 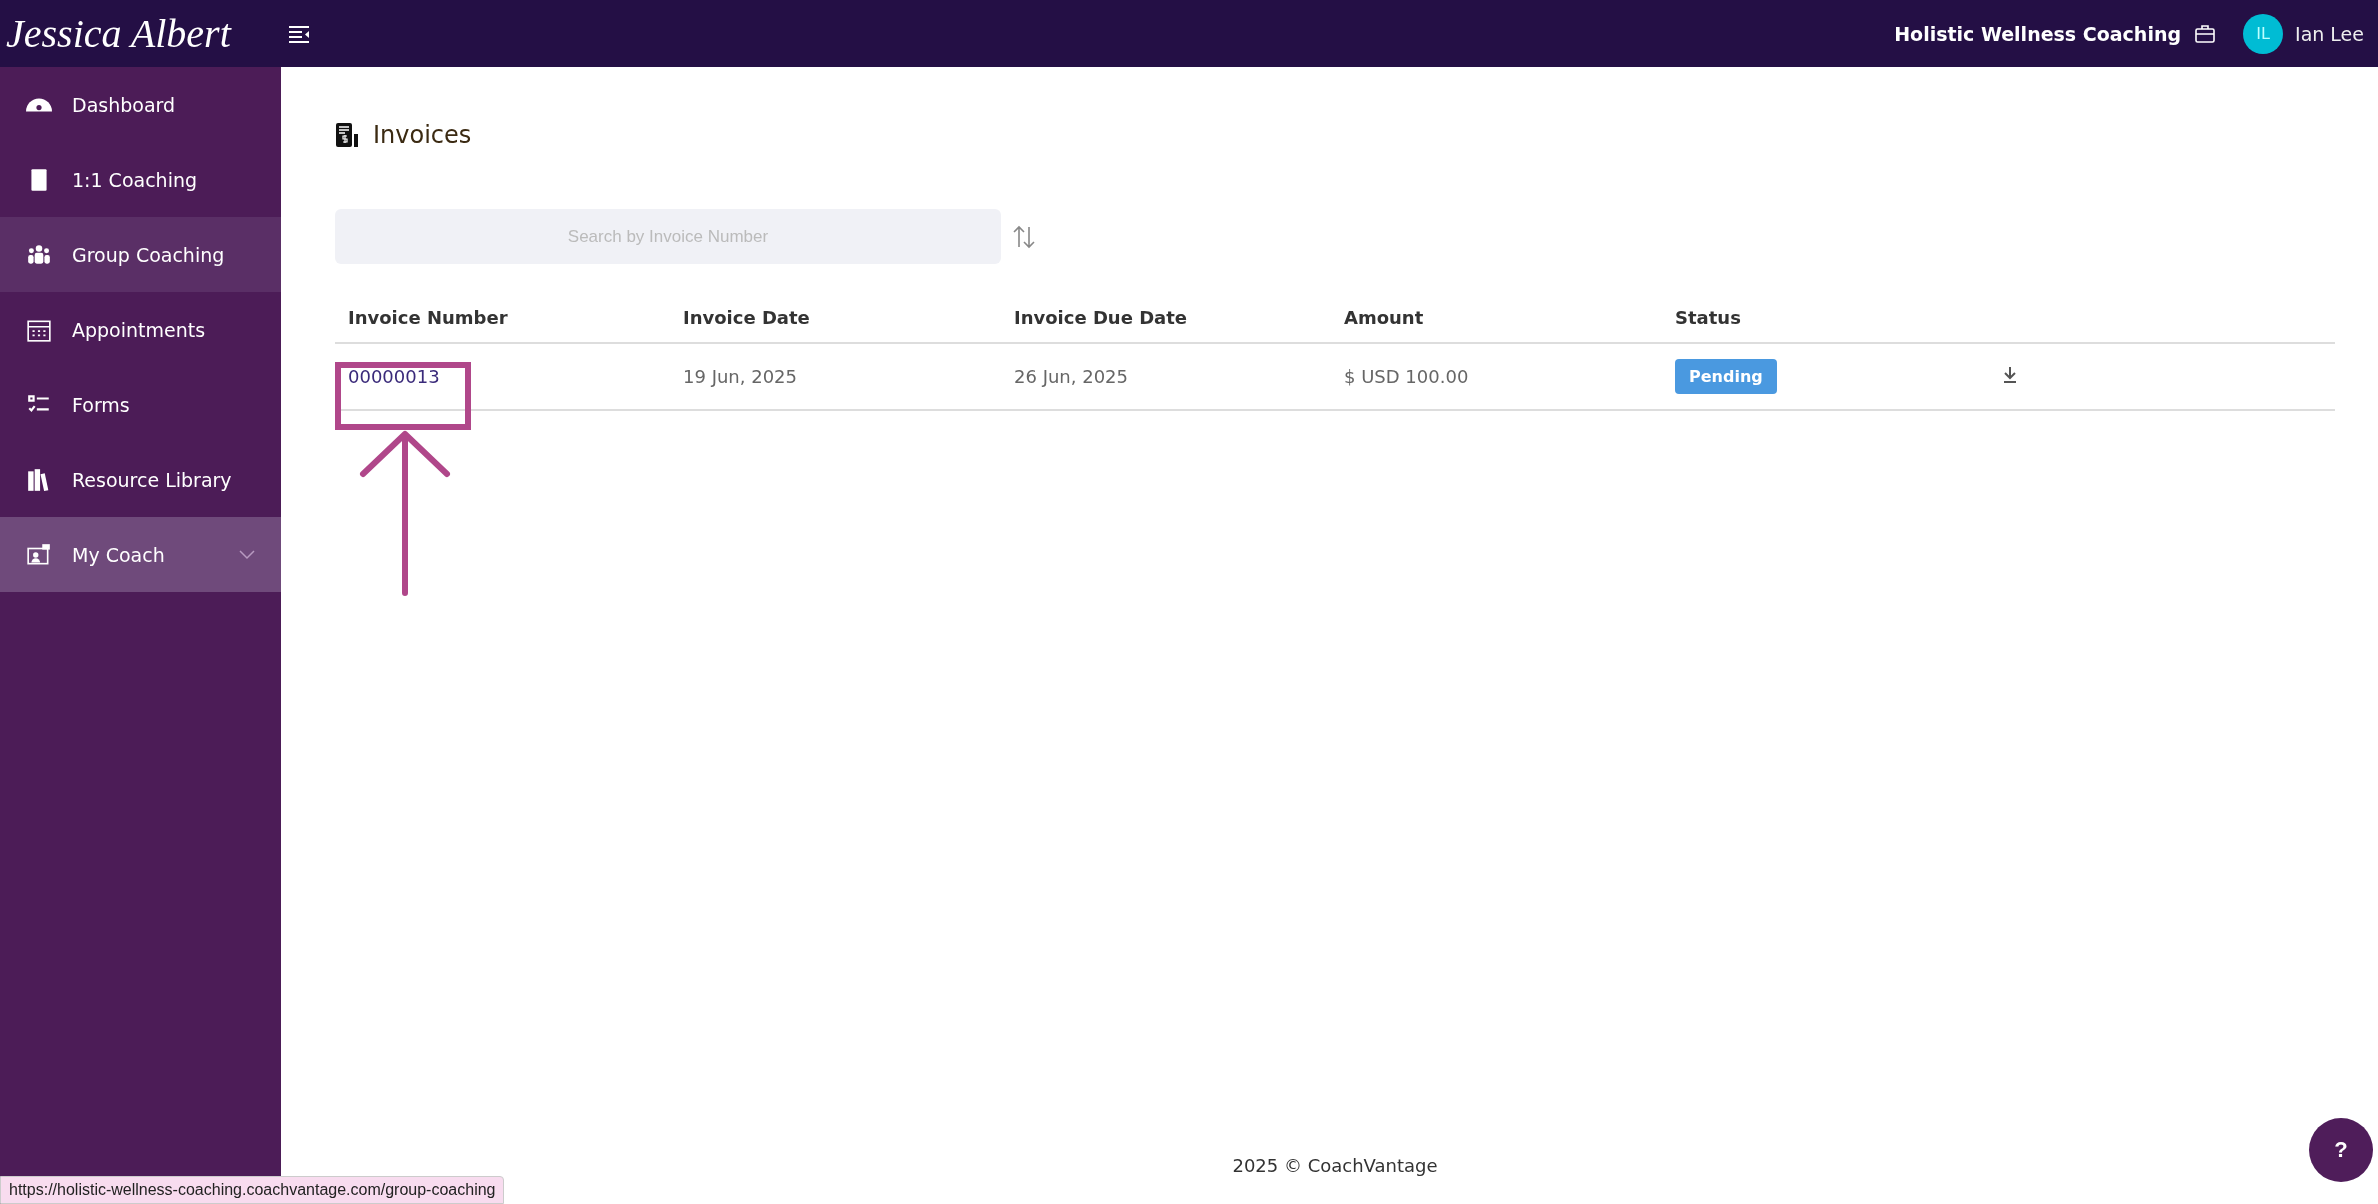 What do you see at coordinates (2010, 374) in the screenshot?
I see `download-icon` at bounding box center [2010, 374].